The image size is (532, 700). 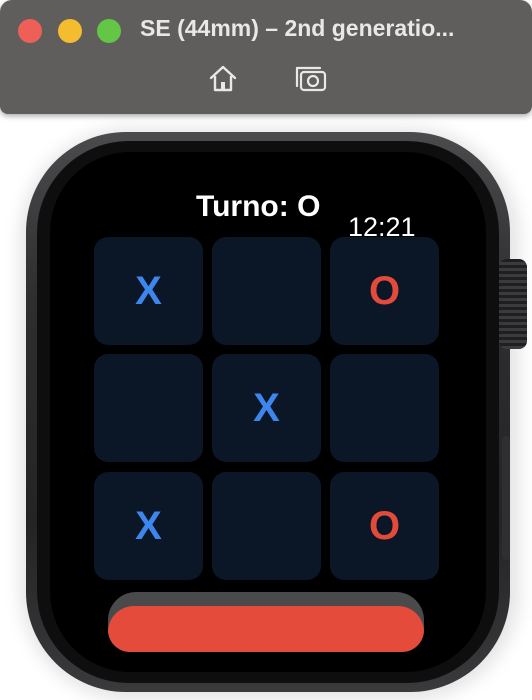 I want to click on board-cell-0-0: X, so click(x=148, y=291).